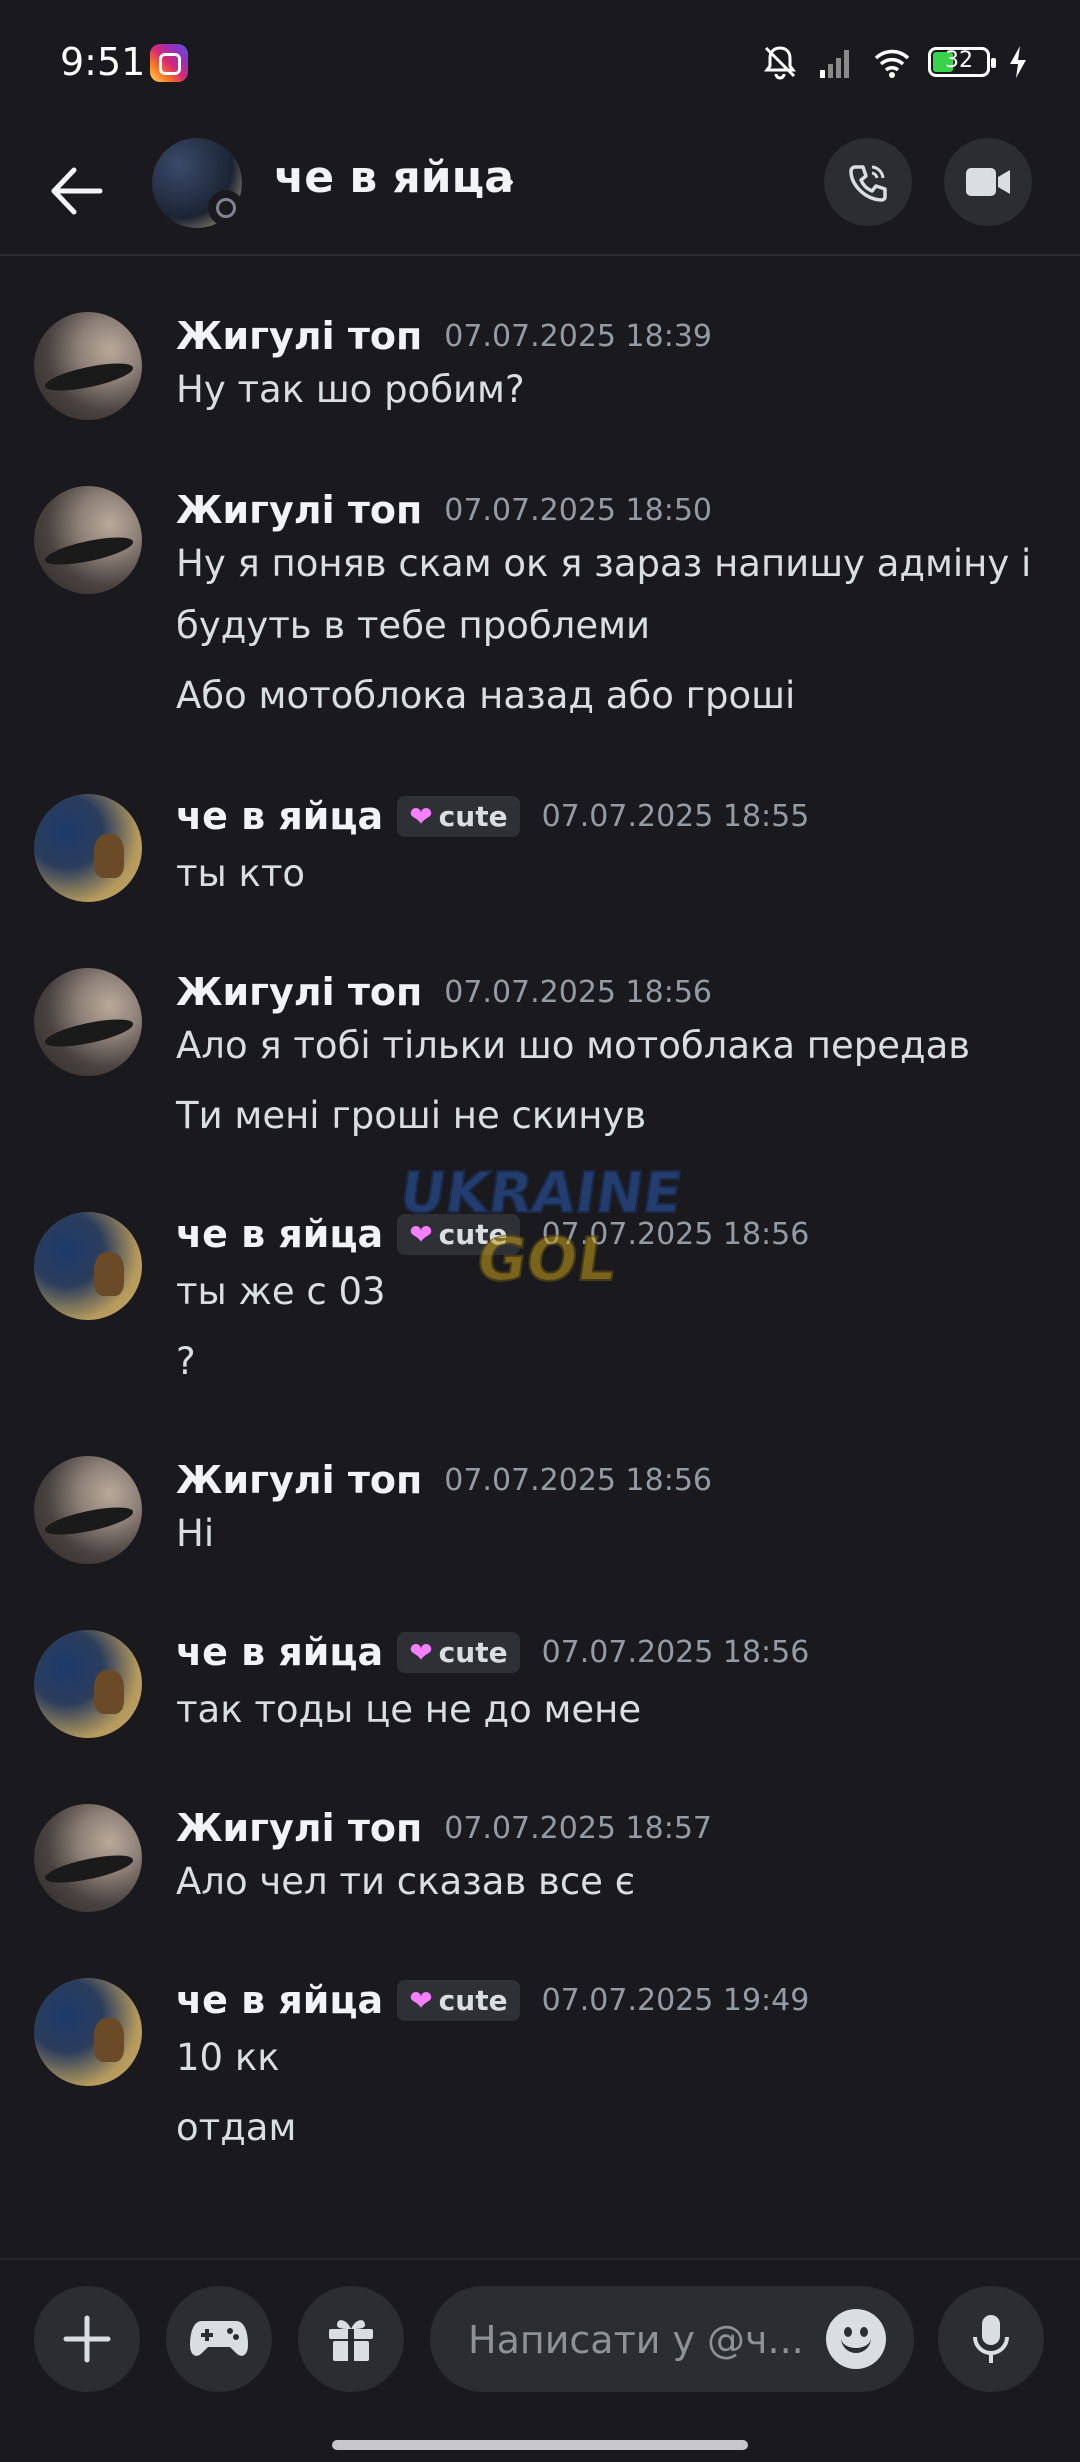 This screenshot has height=2462, width=1080. I want to click on message-text: Ти мені гроші не скинув, so click(411, 1115).